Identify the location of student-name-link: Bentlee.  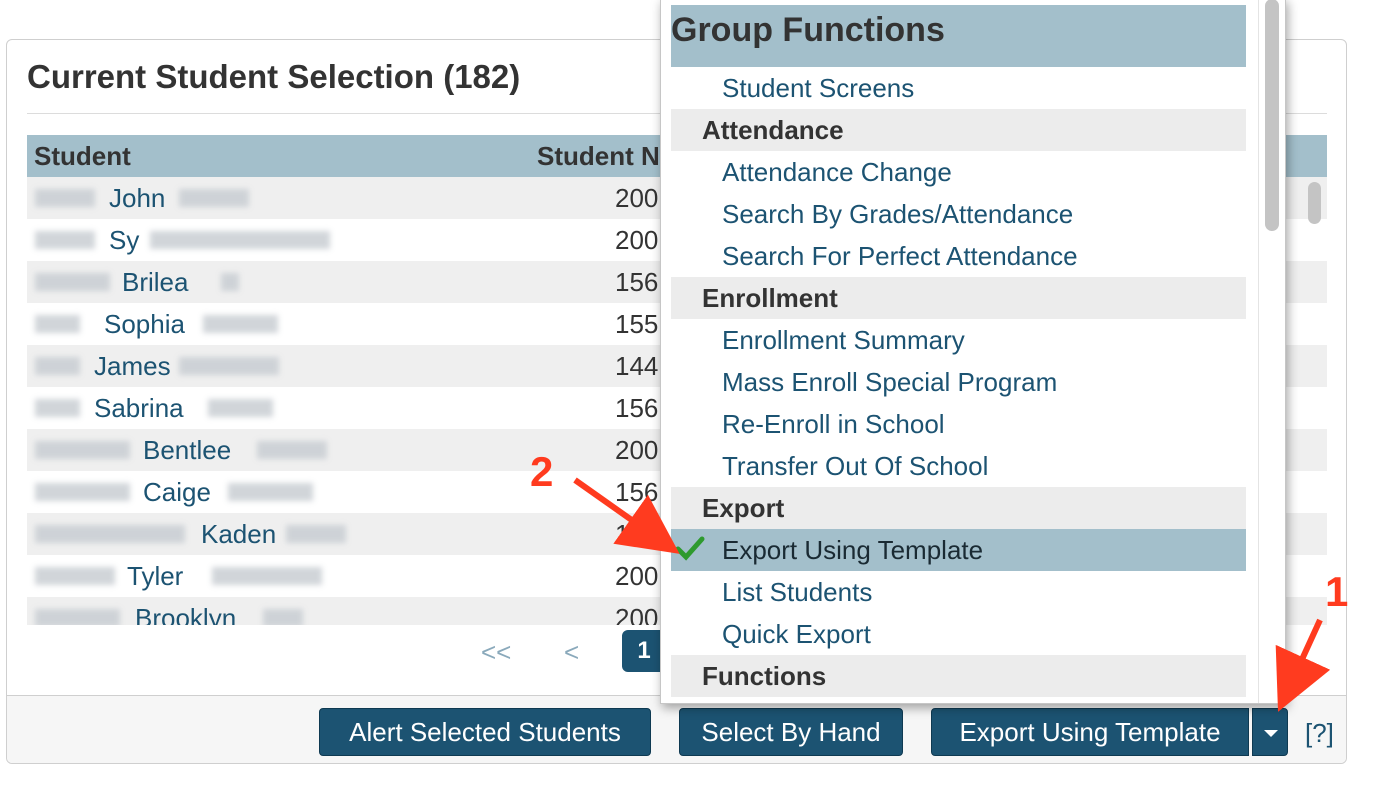
(187, 450).